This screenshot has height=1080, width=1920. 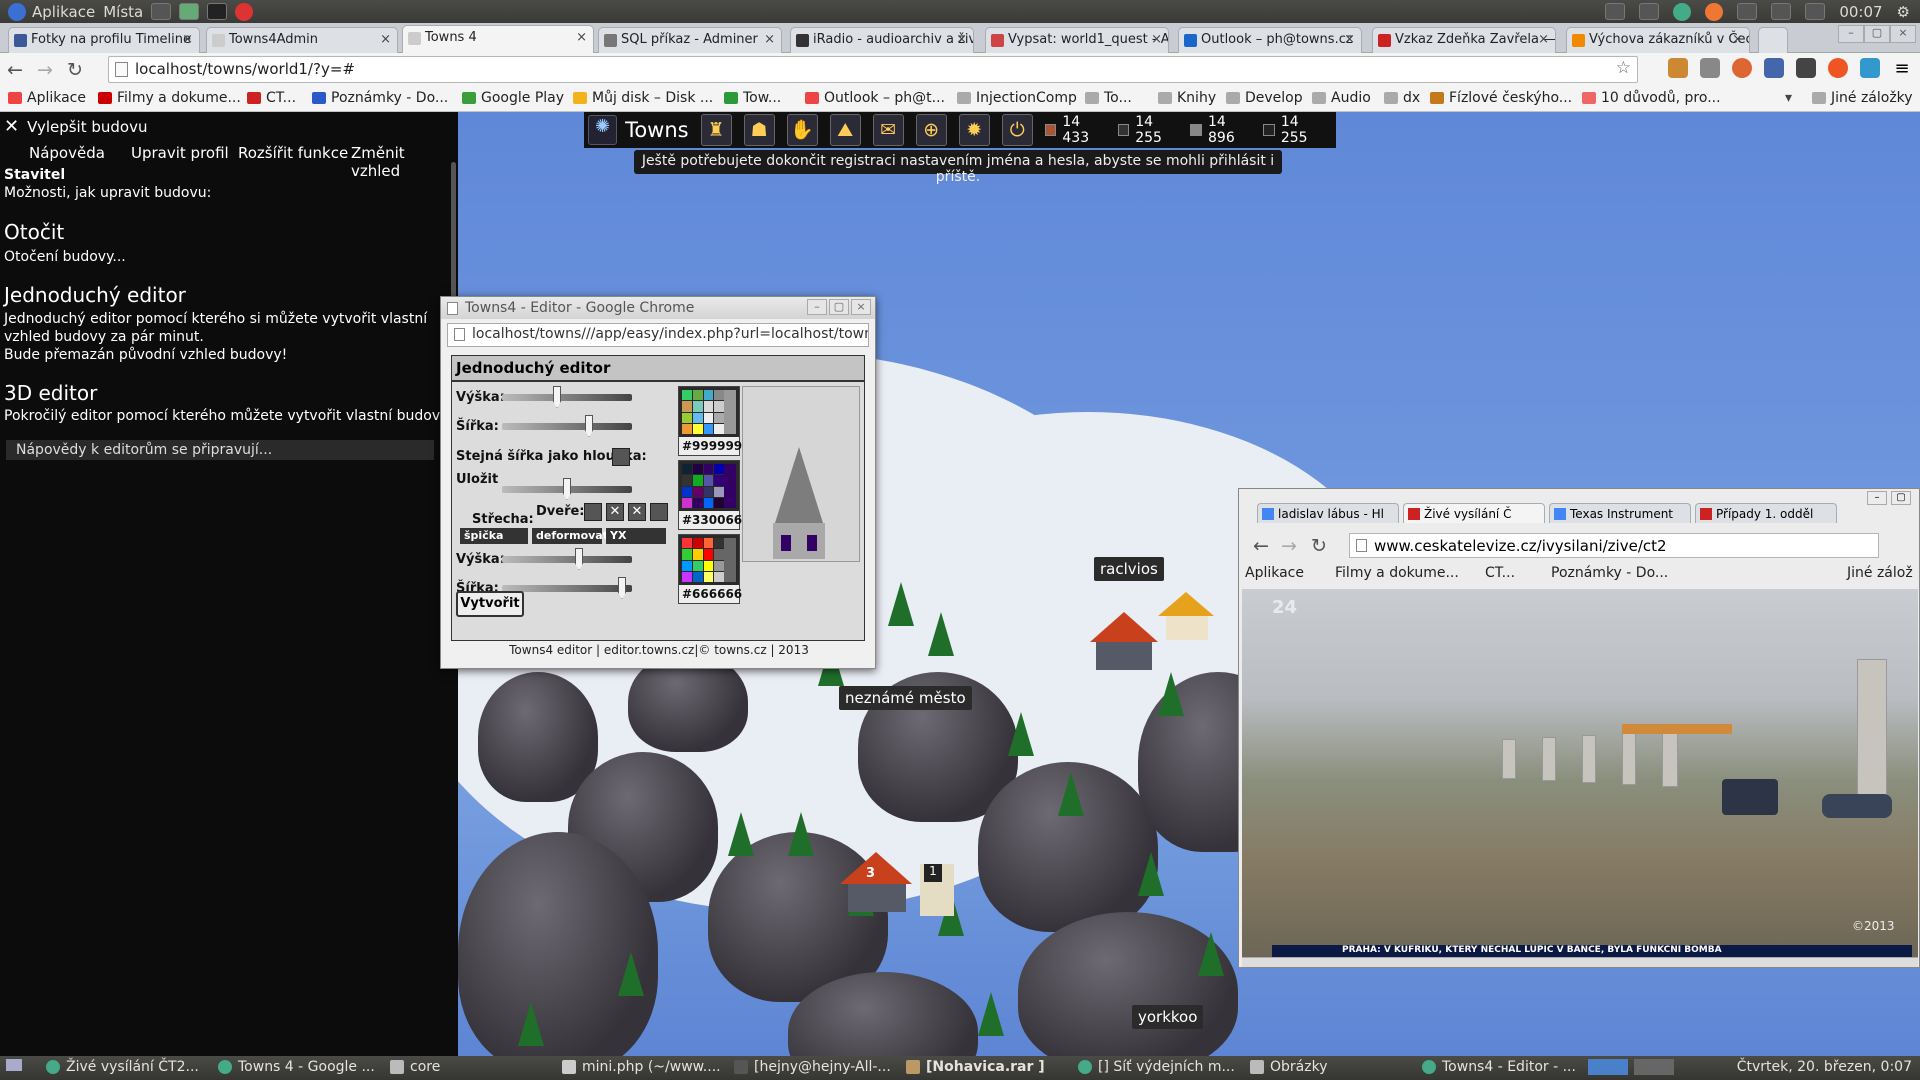 I want to click on bookmark-folder: Develop, so click(x=1264, y=98).